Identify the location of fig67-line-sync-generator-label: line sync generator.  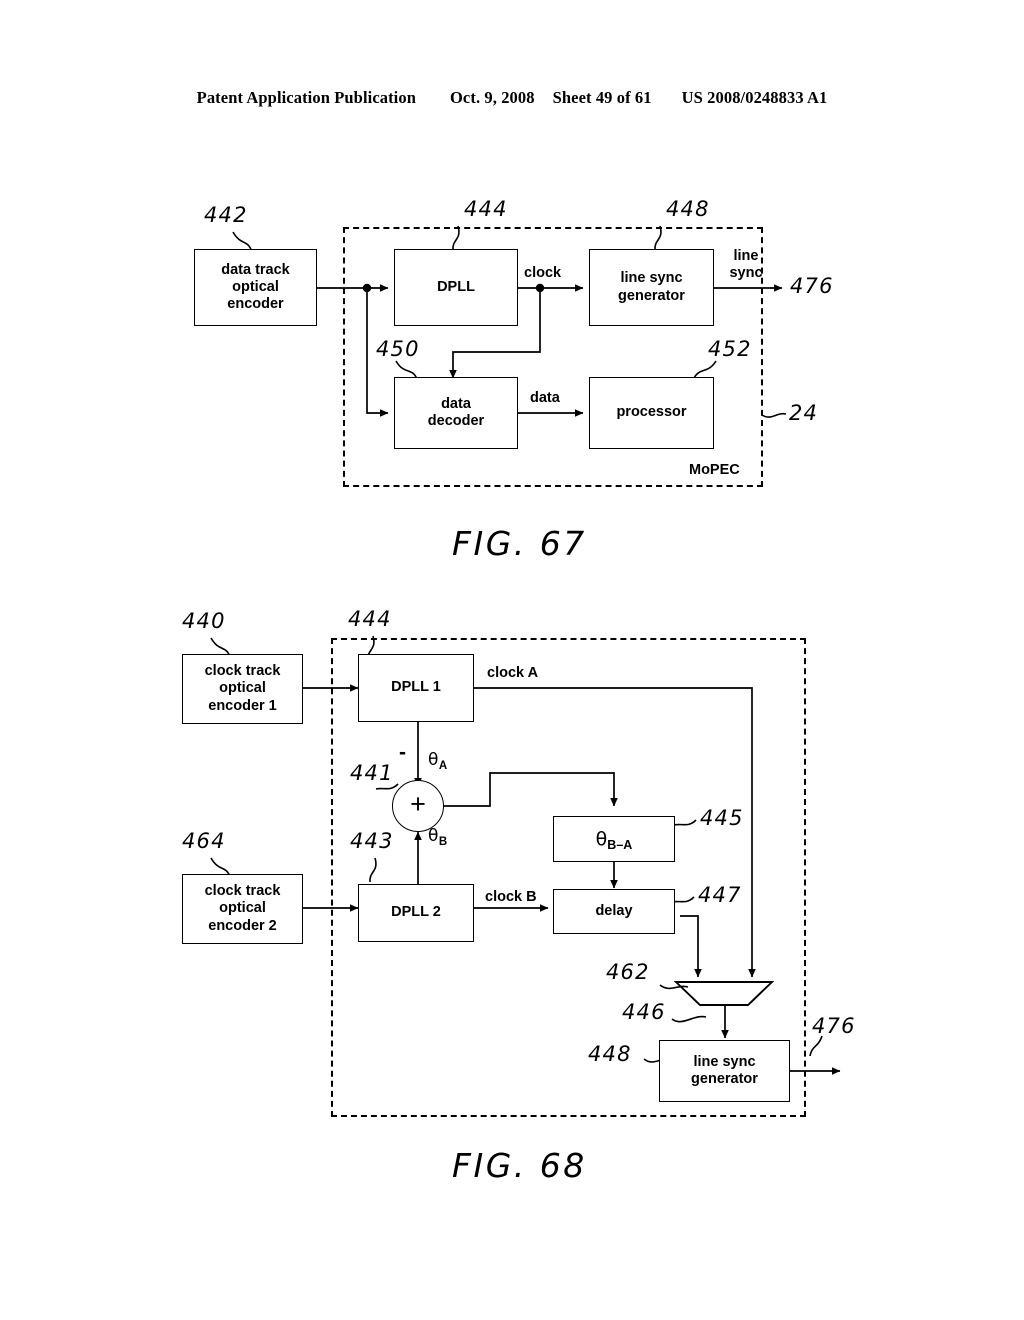
(651, 287).